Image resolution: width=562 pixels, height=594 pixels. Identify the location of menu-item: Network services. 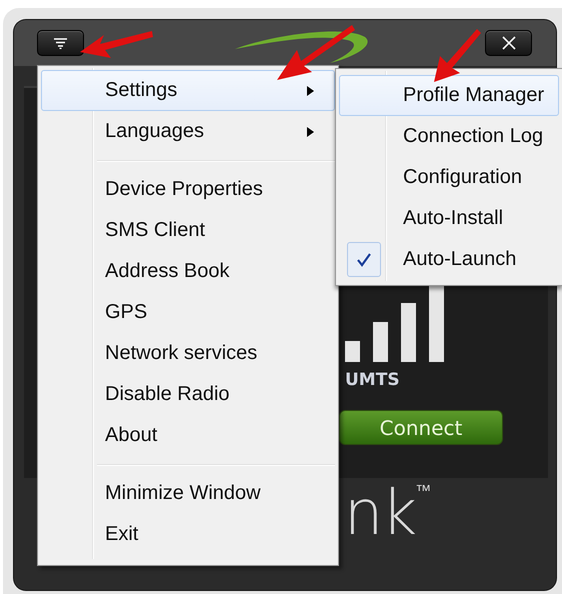
(188, 353).